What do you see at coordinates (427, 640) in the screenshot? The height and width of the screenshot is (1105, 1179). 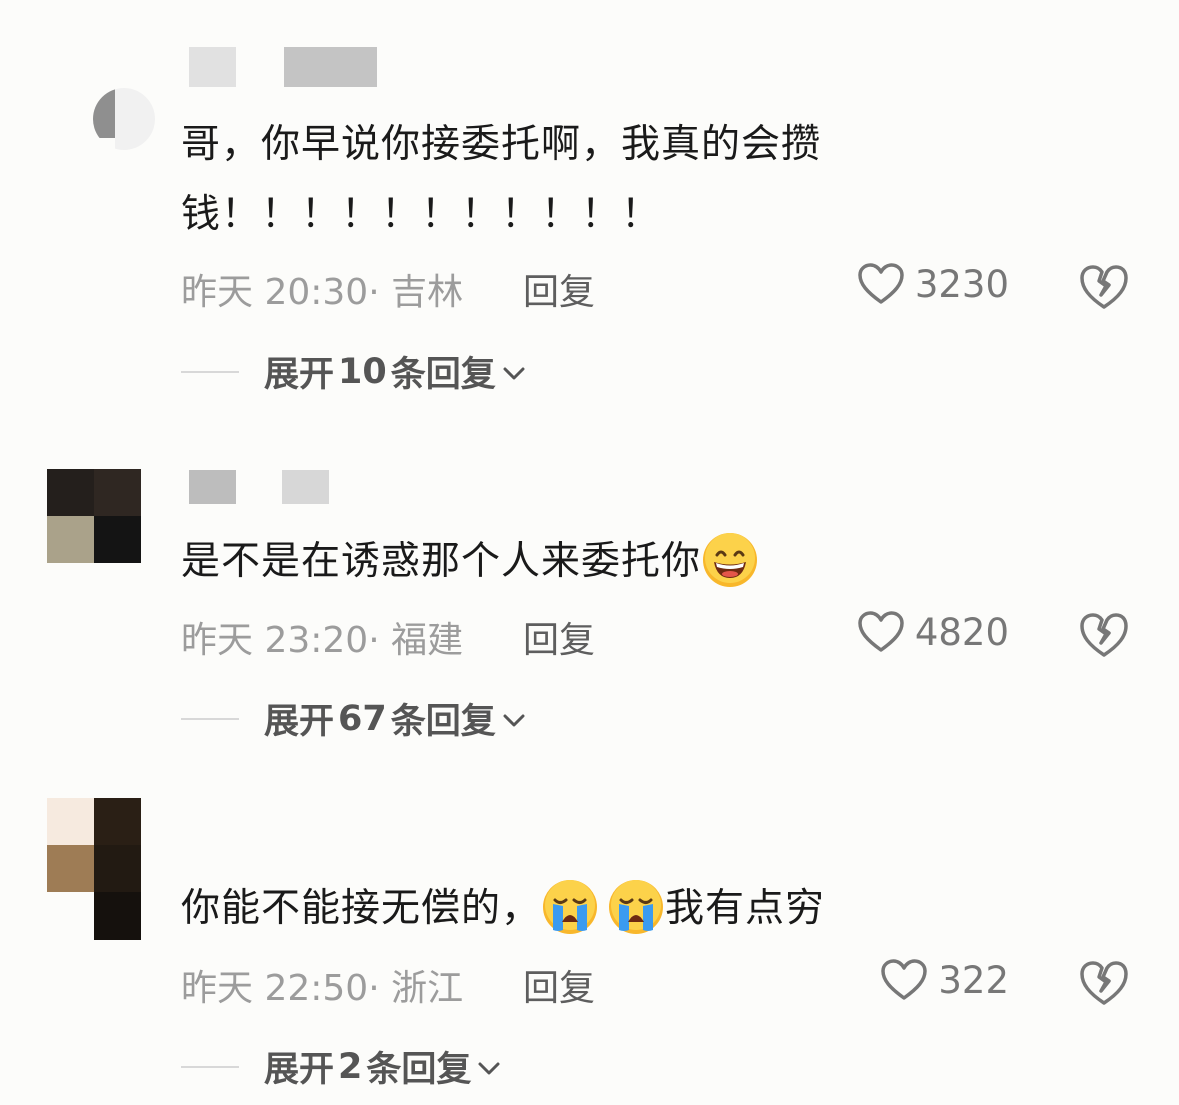 I see `comment-location: 福建` at bounding box center [427, 640].